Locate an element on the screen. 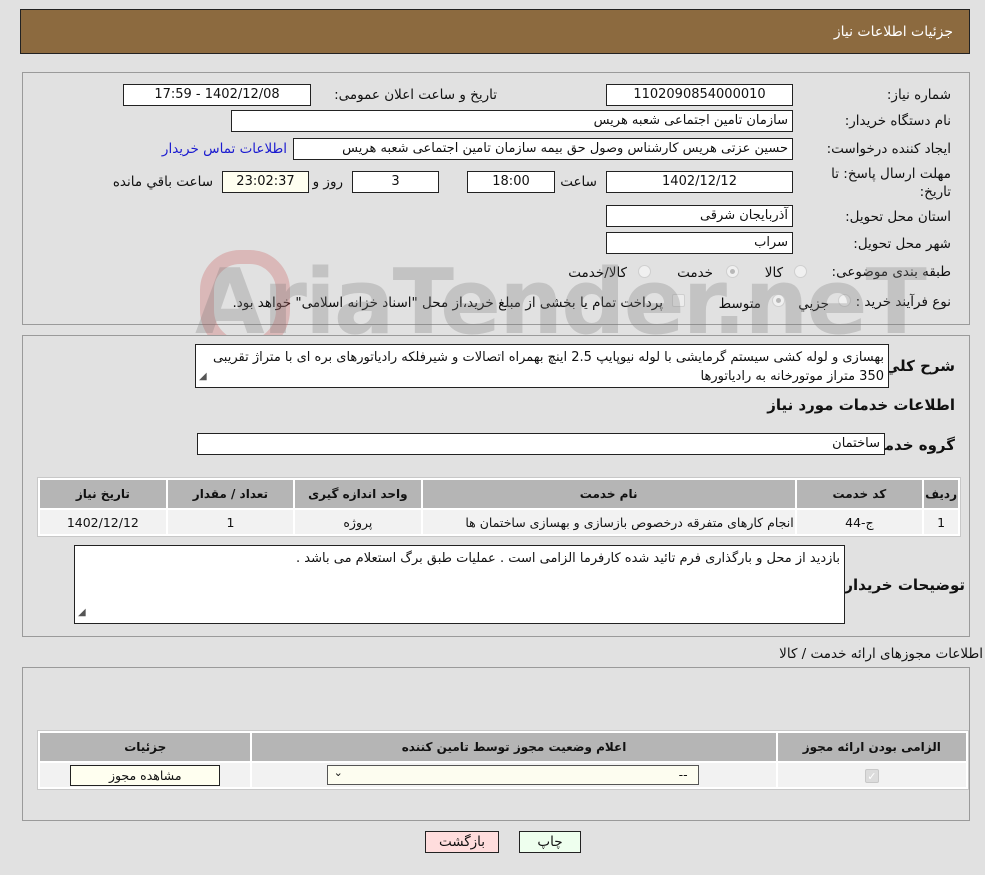 The image size is (985, 875). page-header: جزئیات اطلاعات نیاز is located at coordinates (495, 31).